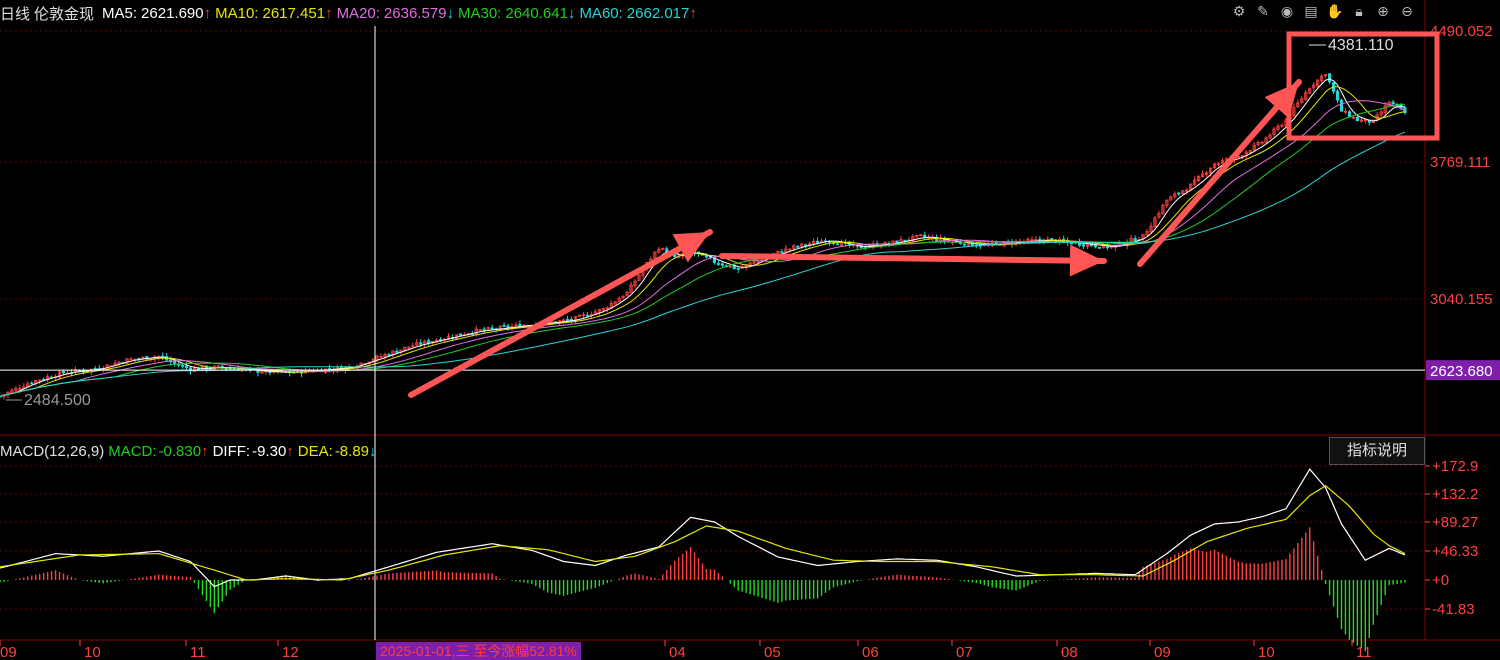 Image resolution: width=1500 pixels, height=660 pixels. I want to click on chart-toolbar: ⚙ ✎ ◉ ▤ ✋ 🔒︎ ⊕ ⊖, so click(1323, 11).